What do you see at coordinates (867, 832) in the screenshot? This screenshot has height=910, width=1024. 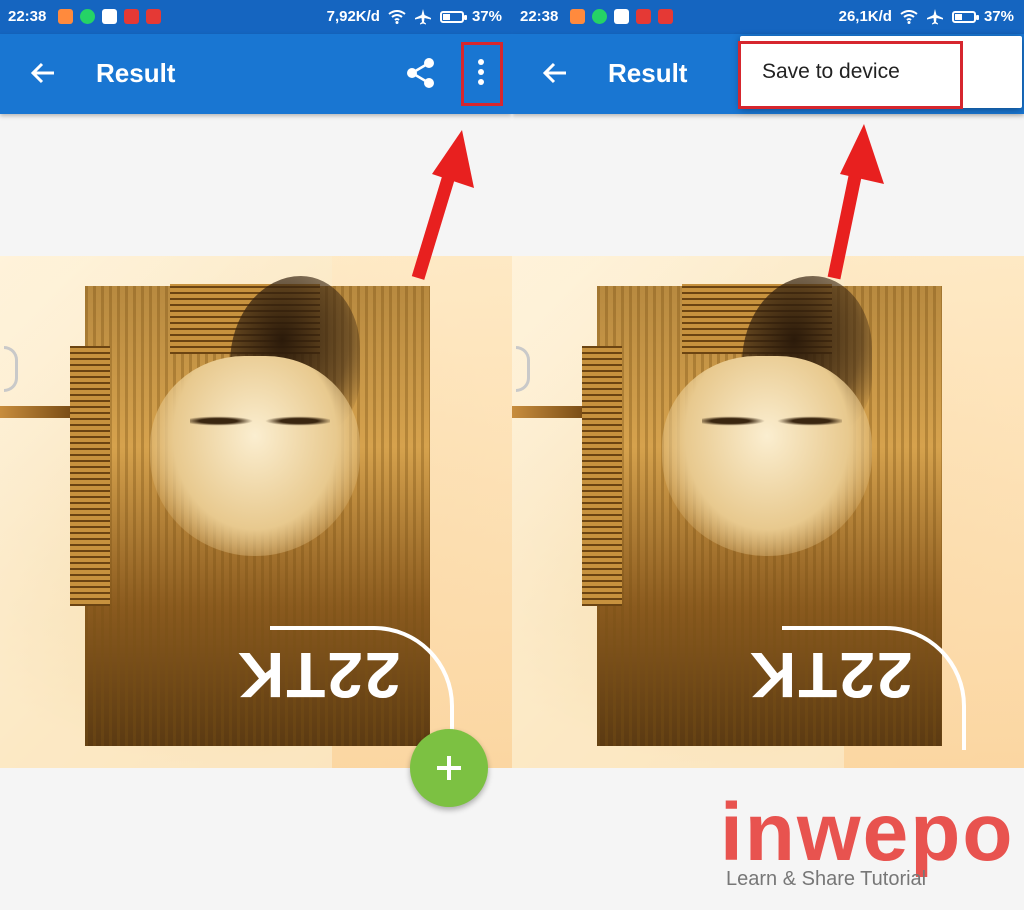 I see `logo-text: inwepo` at bounding box center [867, 832].